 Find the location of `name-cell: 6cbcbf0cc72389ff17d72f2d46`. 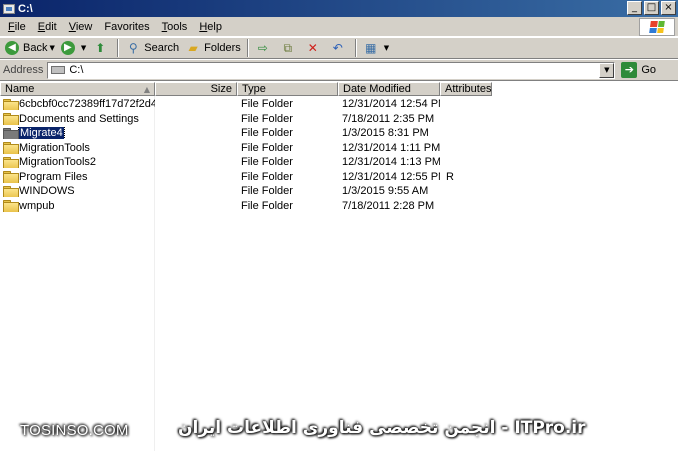

name-cell: 6cbcbf0cc72389ff17d72f2d46 is located at coordinates (77, 104).